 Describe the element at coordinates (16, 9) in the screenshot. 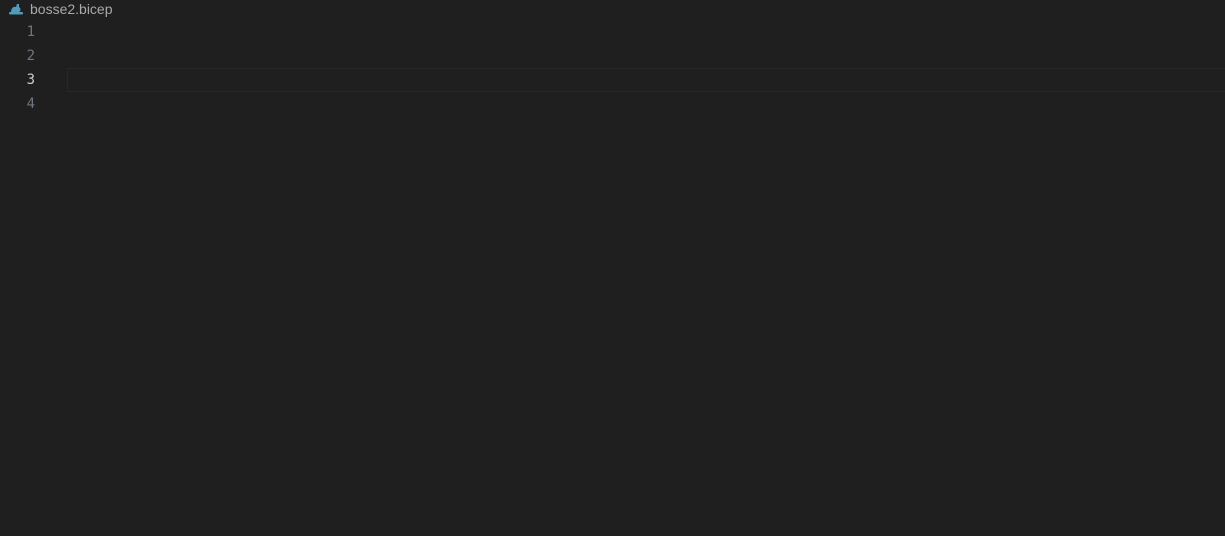

I see `bicep-file-icon` at that location.